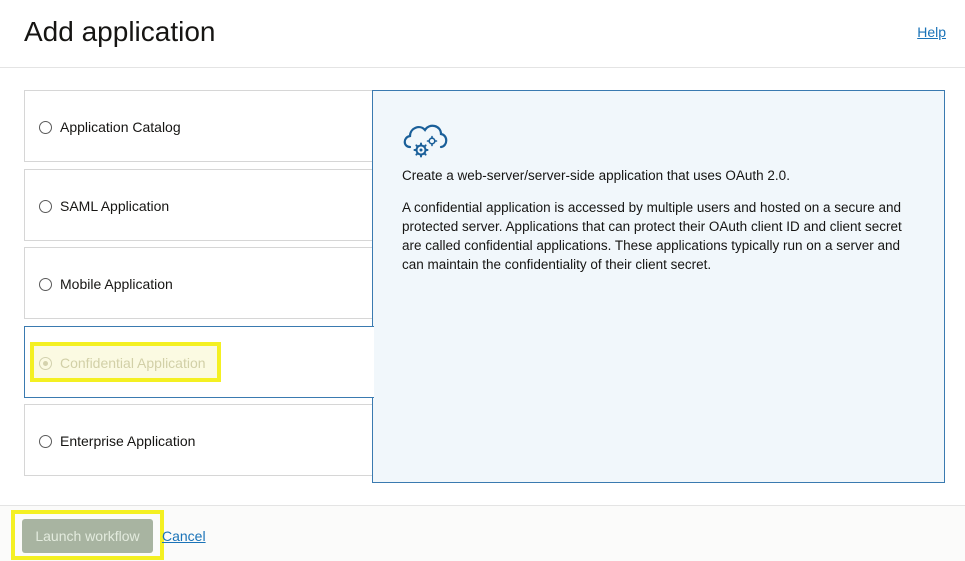 The height and width of the screenshot is (561, 965). Describe the element at coordinates (133, 363) in the screenshot. I see `option-label: Confidential Application` at that location.